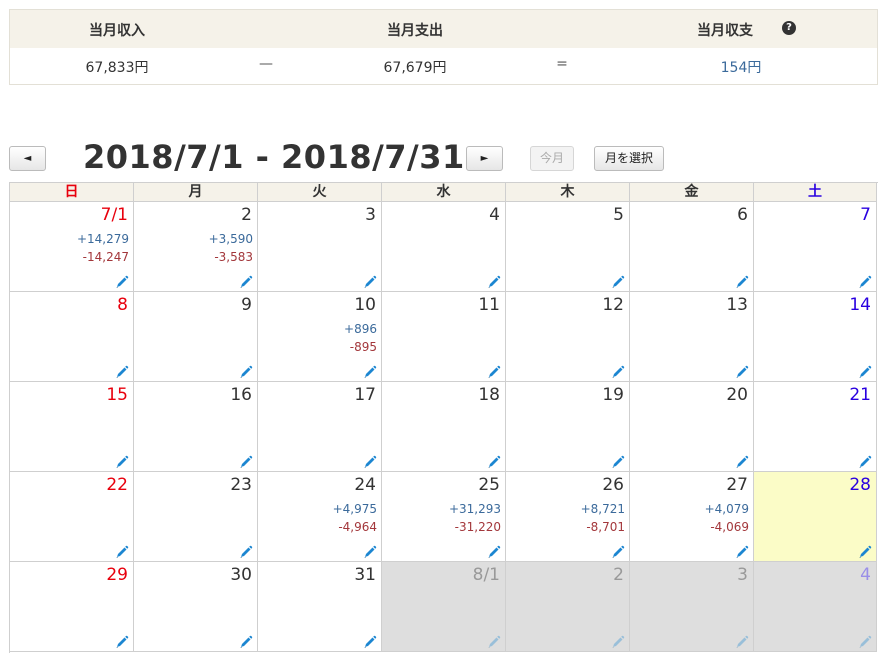  What do you see at coordinates (568, 247) in the screenshot?
I see `calendar-day-cell: 5` at bounding box center [568, 247].